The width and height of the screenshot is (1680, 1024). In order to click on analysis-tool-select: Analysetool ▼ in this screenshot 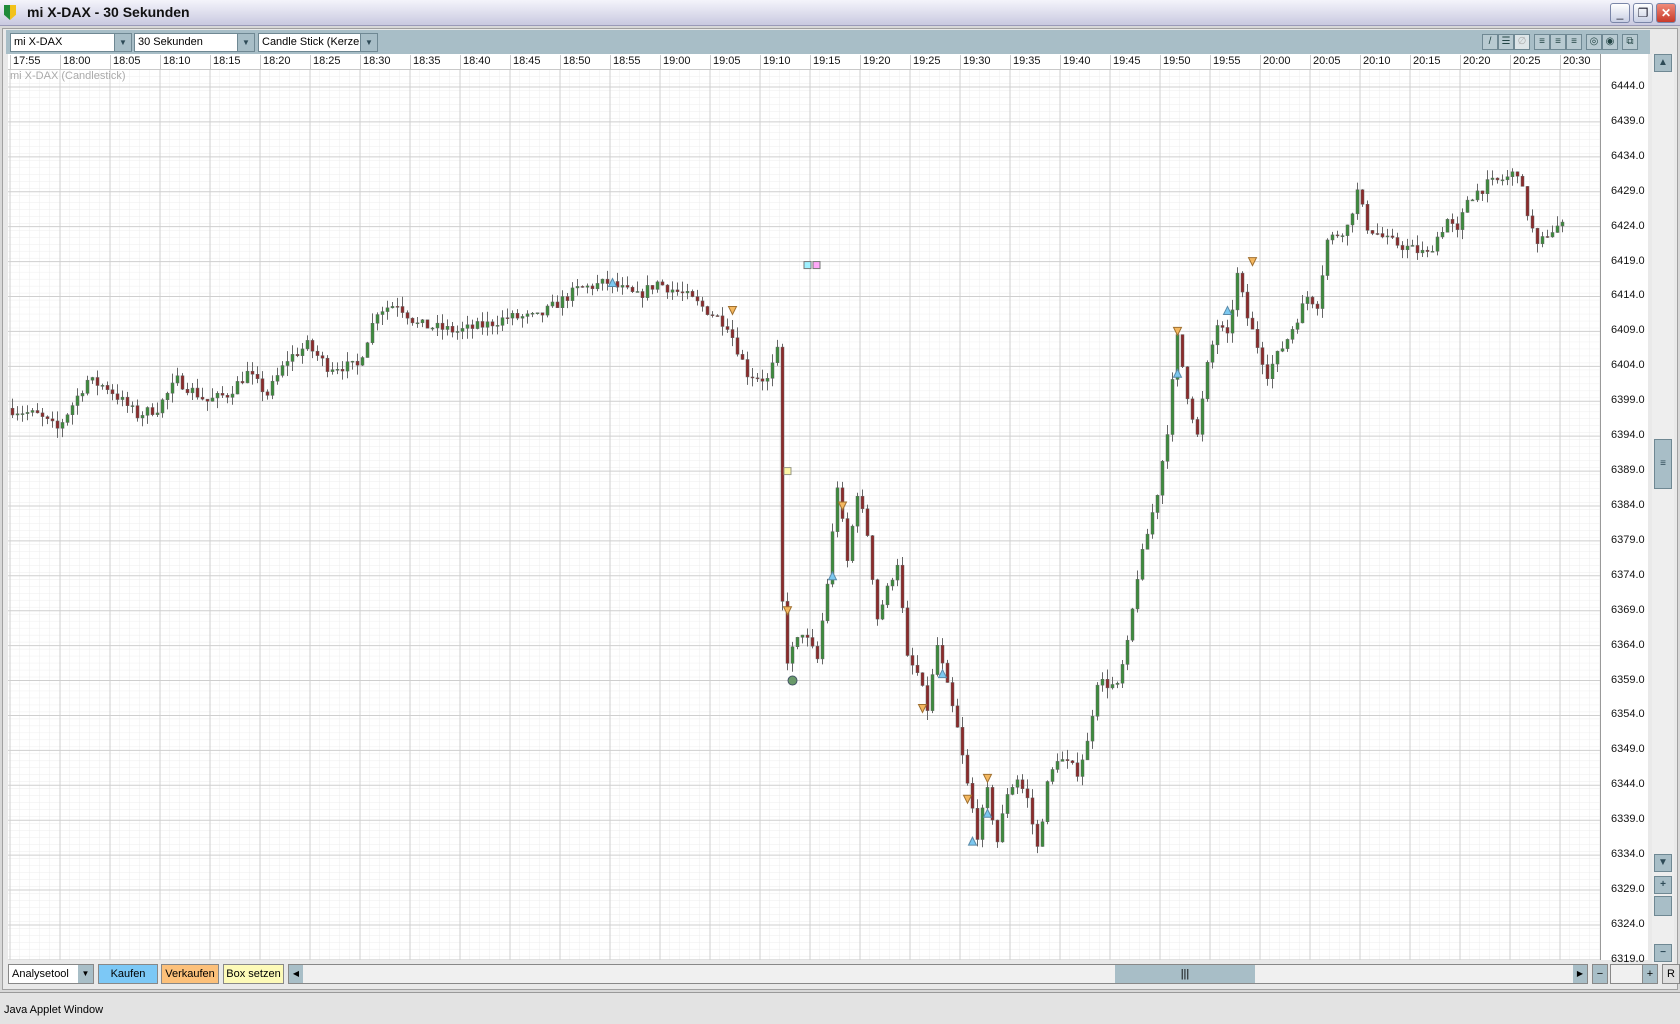, I will do `click(51, 974)`.